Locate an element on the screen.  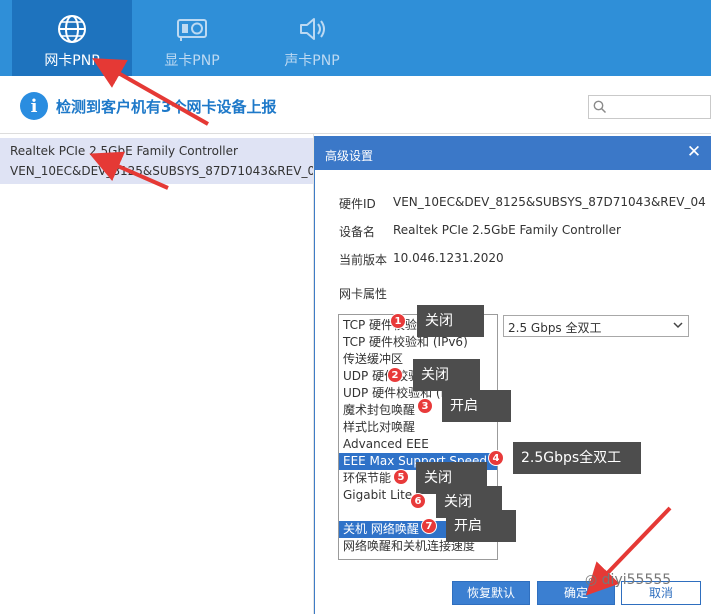
wechat-icon: ◎ is located at coordinates (593, 580).